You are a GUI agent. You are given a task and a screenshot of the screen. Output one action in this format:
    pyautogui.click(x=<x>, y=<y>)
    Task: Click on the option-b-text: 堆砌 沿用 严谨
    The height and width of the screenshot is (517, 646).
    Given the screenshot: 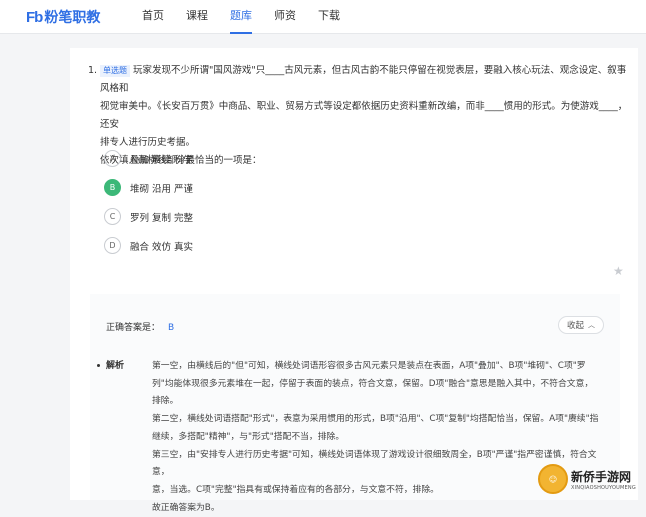 What is the action you would take?
    pyautogui.click(x=162, y=189)
    